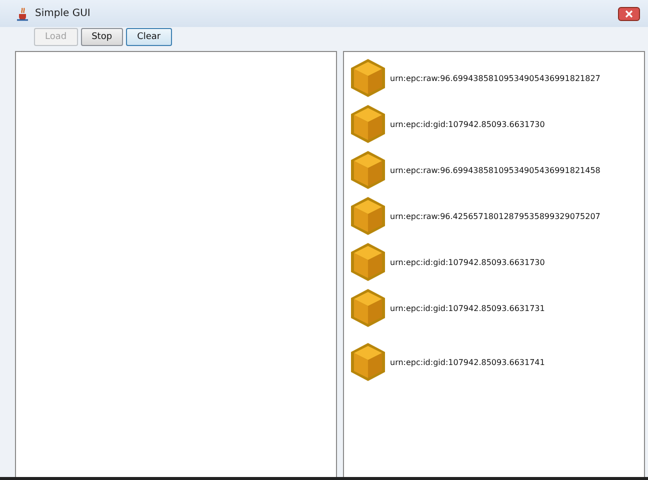 Image resolution: width=648 pixels, height=480 pixels. I want to click on cup-icon, so click(23, 13).